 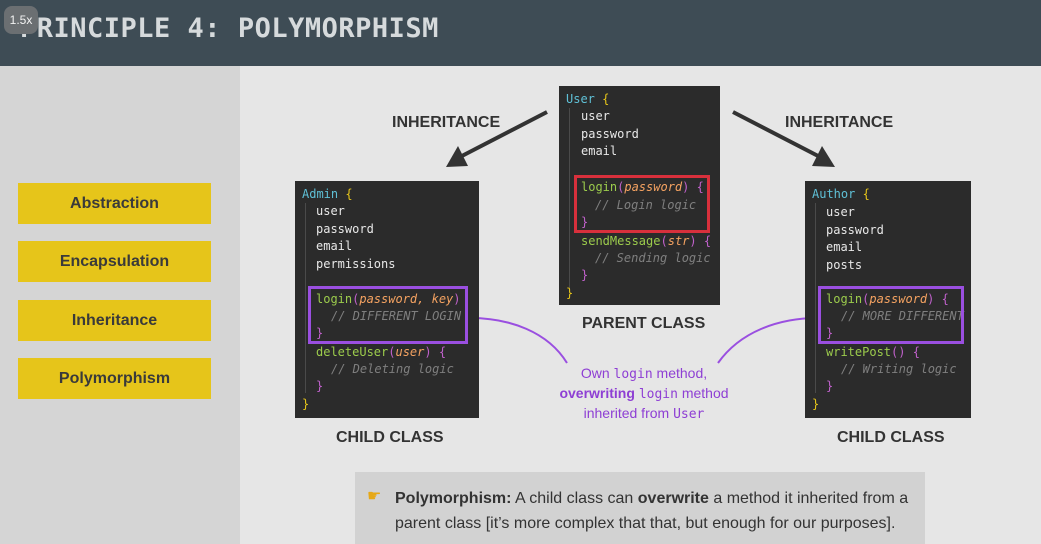 I want to click on inheritance-label-left: INHERITANCE, so click(x=446, y=122).